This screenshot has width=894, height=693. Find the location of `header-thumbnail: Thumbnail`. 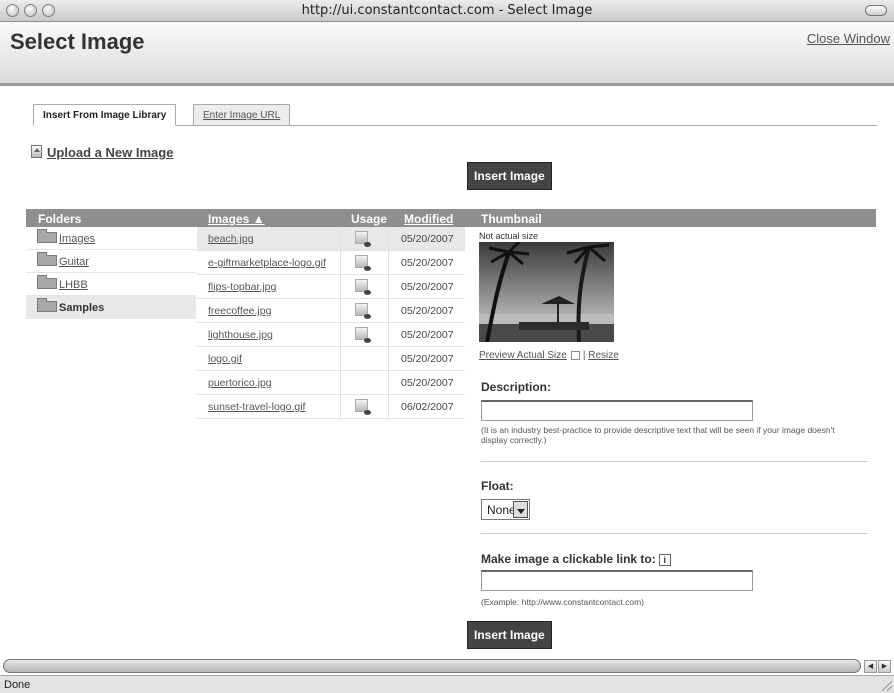

header-thumbnail: Thumbnail is located at coordinates (511, 219).